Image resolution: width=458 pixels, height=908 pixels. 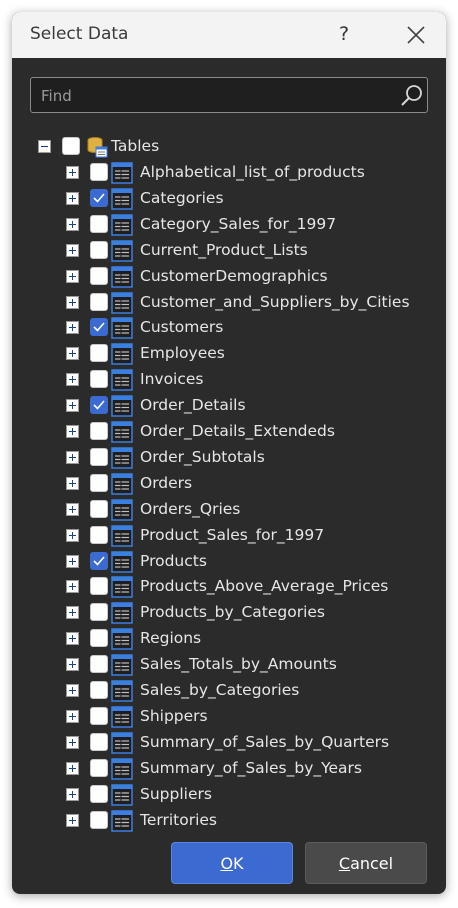 What do you see at coordinates (216, 96) in the screenshot?
I see `find-input` at bounding box center [216, 96].